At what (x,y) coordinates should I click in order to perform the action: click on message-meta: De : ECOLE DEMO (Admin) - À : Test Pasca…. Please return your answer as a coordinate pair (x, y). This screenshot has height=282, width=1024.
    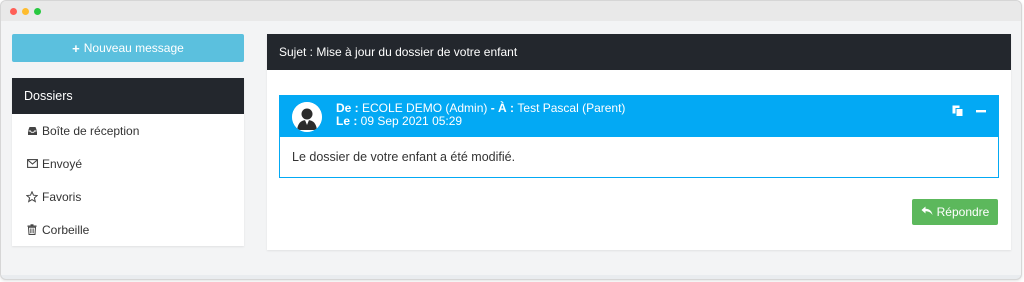
    Looking at the image, I should click on (480, 115).